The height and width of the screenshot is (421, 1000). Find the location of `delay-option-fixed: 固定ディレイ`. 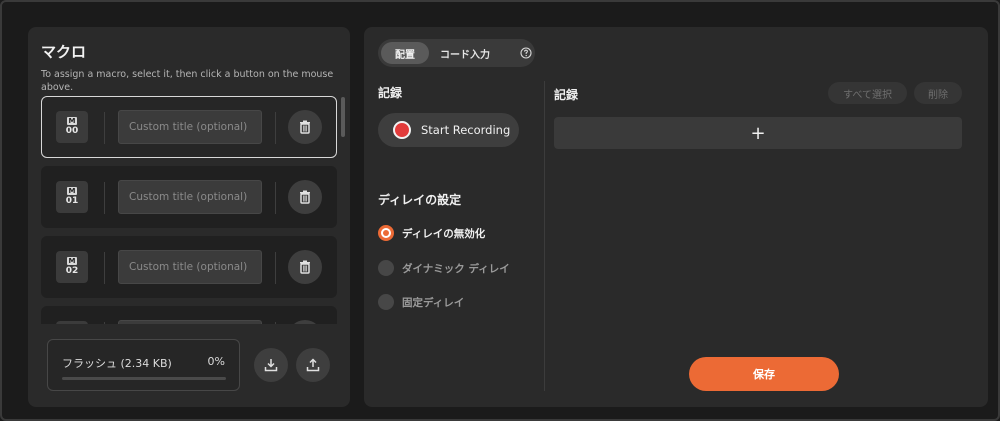

delay-option-fixed: 固定ディレイ is located at coordinates (421, 302).